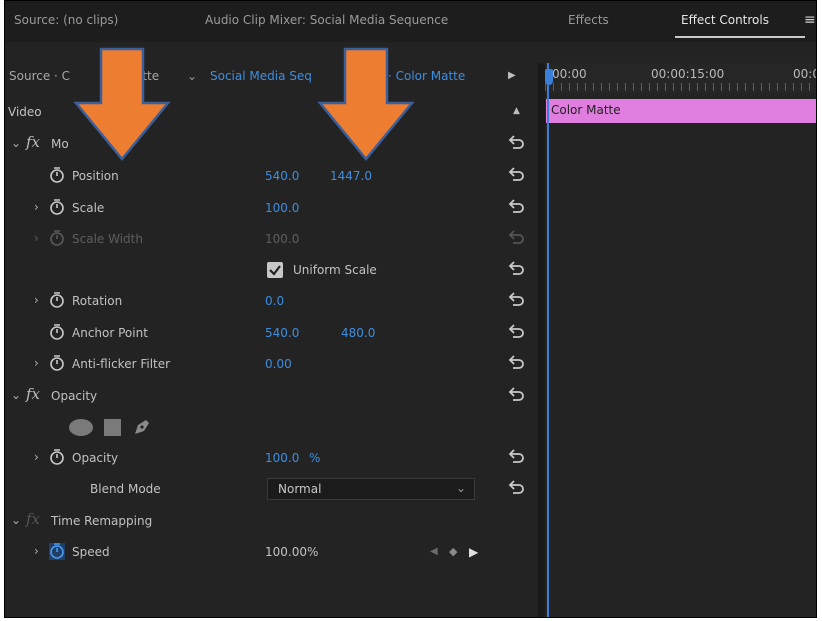  I want to click on ruler-time-start: 00:00, so click(569, 74).